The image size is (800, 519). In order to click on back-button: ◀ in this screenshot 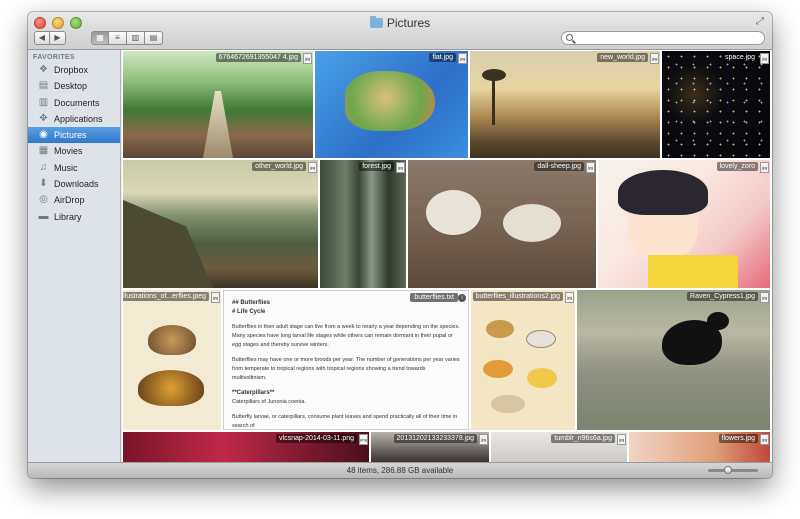, I will do `click(42, 38)`.